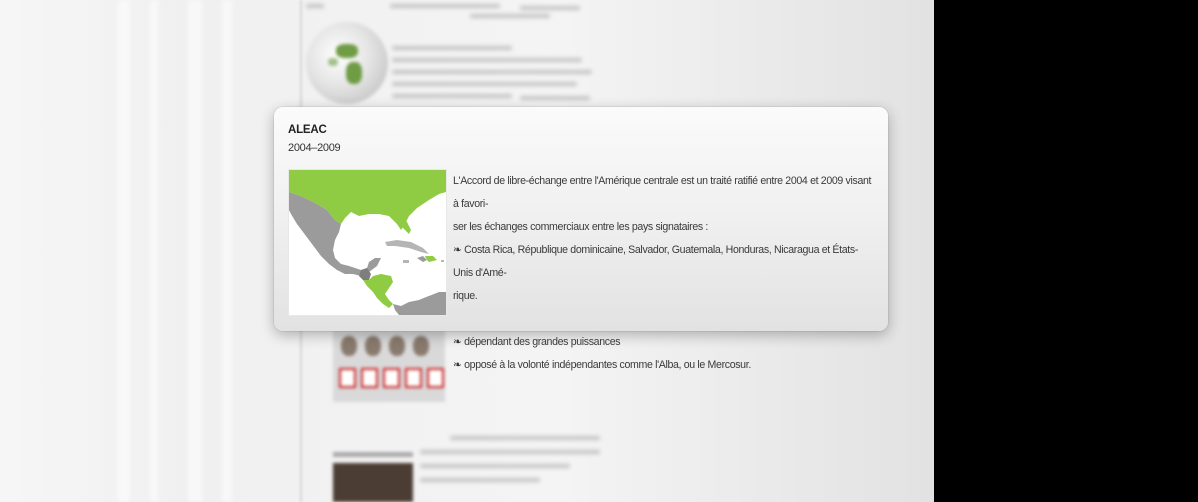 This screenshot has height=502, width=1198. What do you see at coordinates (307, 130) in the screenshot?
I see `popup-title: ALEAC` at bounding box center [307, 130].